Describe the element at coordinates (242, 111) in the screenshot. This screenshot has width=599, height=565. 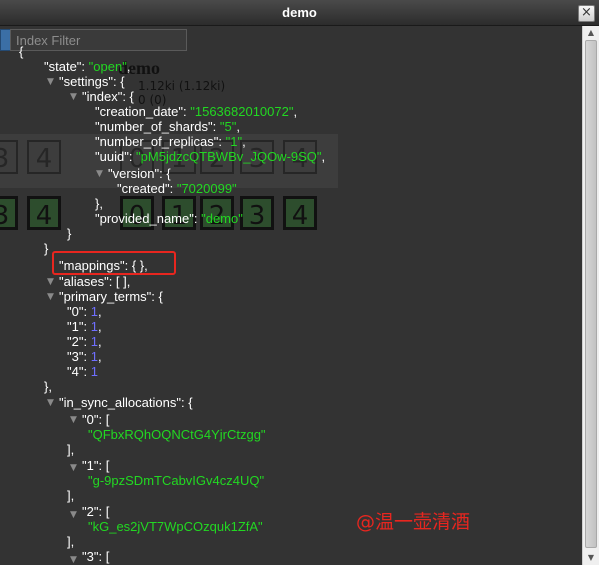
I see `value-creation-date: "1563682010072"` at that location.